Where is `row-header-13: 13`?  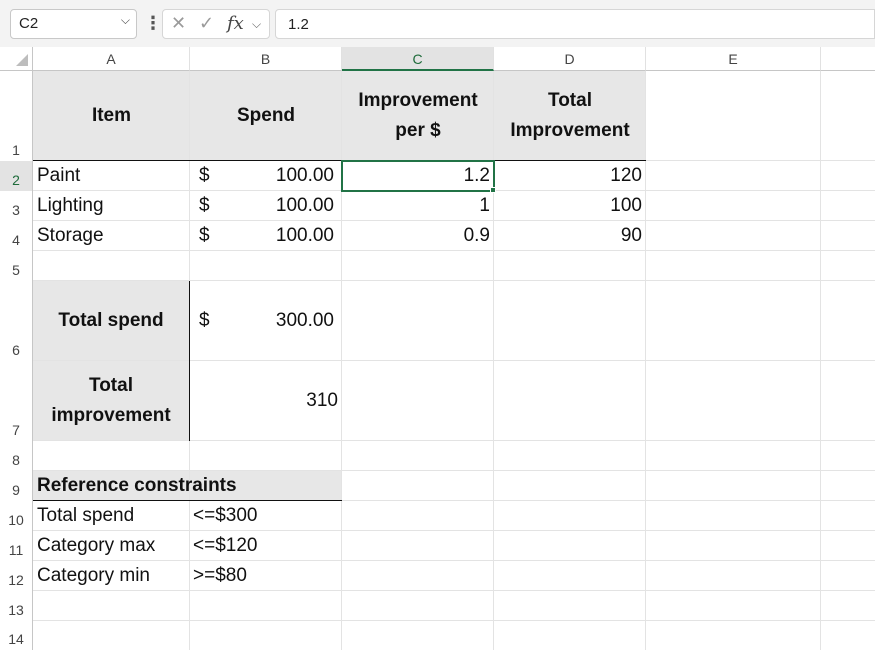 row-header-13: 13 is located at coordinates (16, 606).